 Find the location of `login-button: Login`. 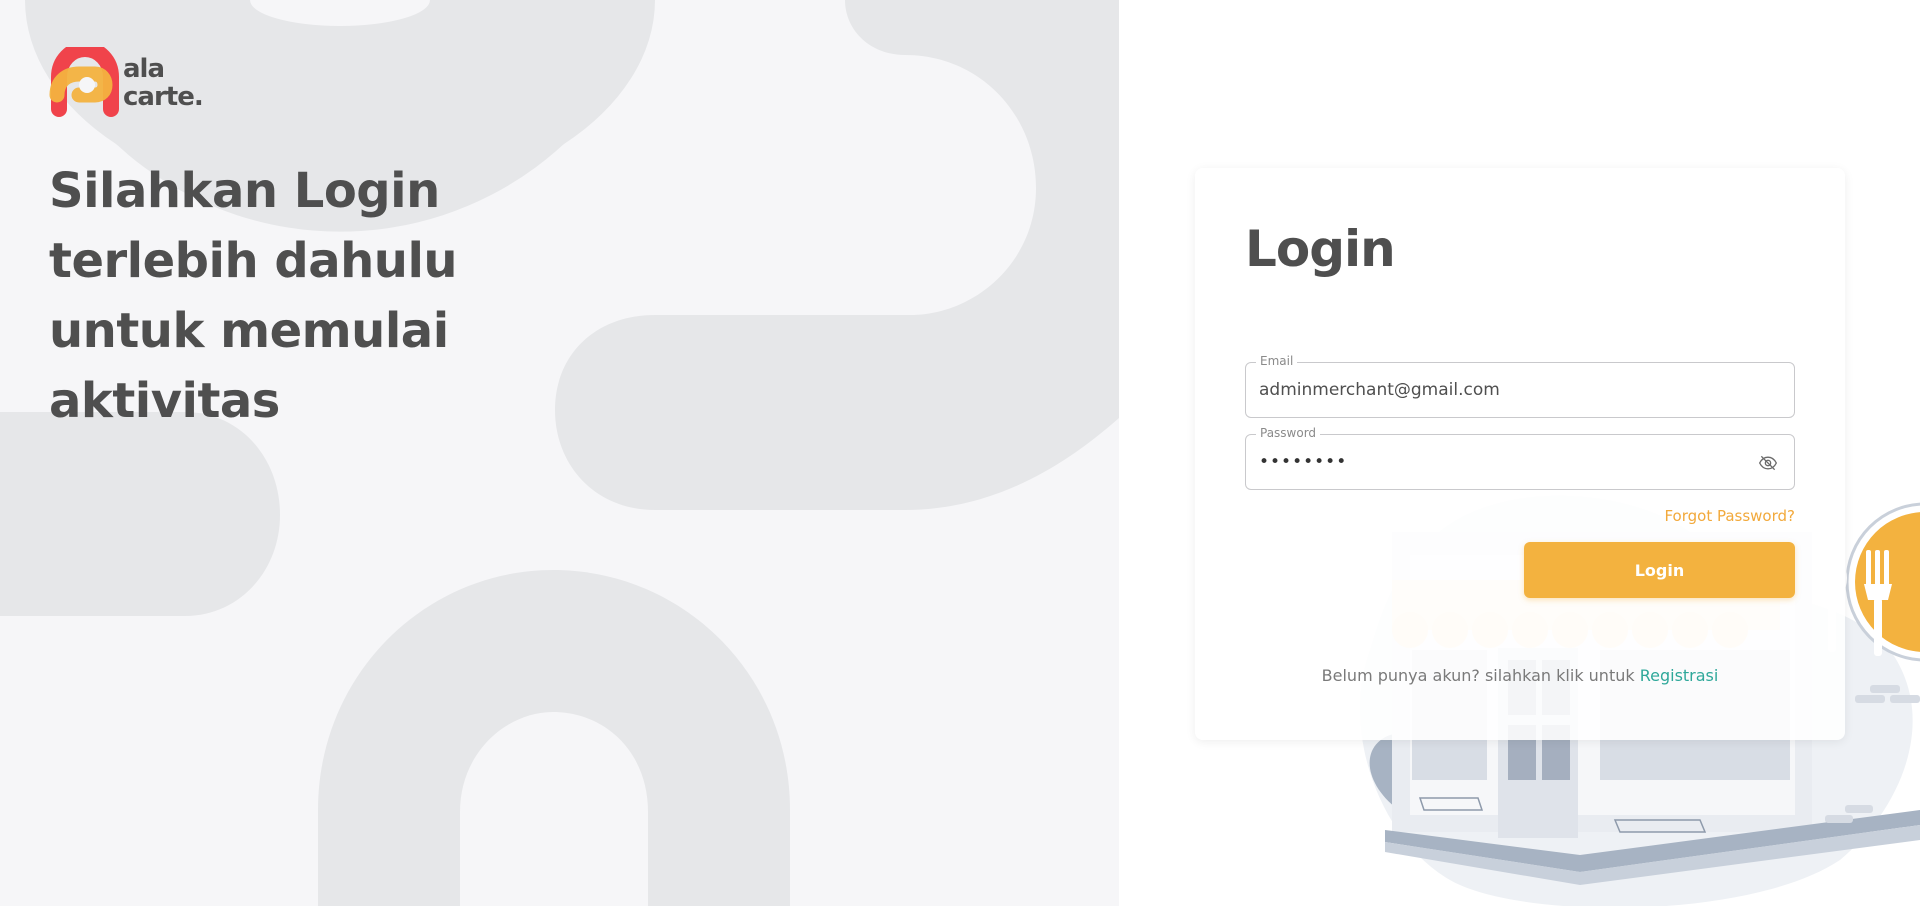

login-button: Login is located at coordinates (1659, 570).